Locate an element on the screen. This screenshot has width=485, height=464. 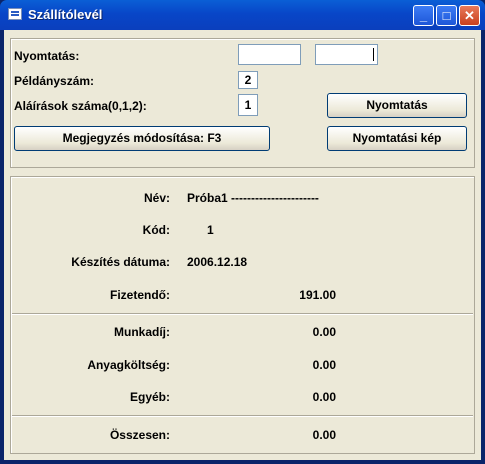
total-value: 0.00 is located at coordinates (324, 435).